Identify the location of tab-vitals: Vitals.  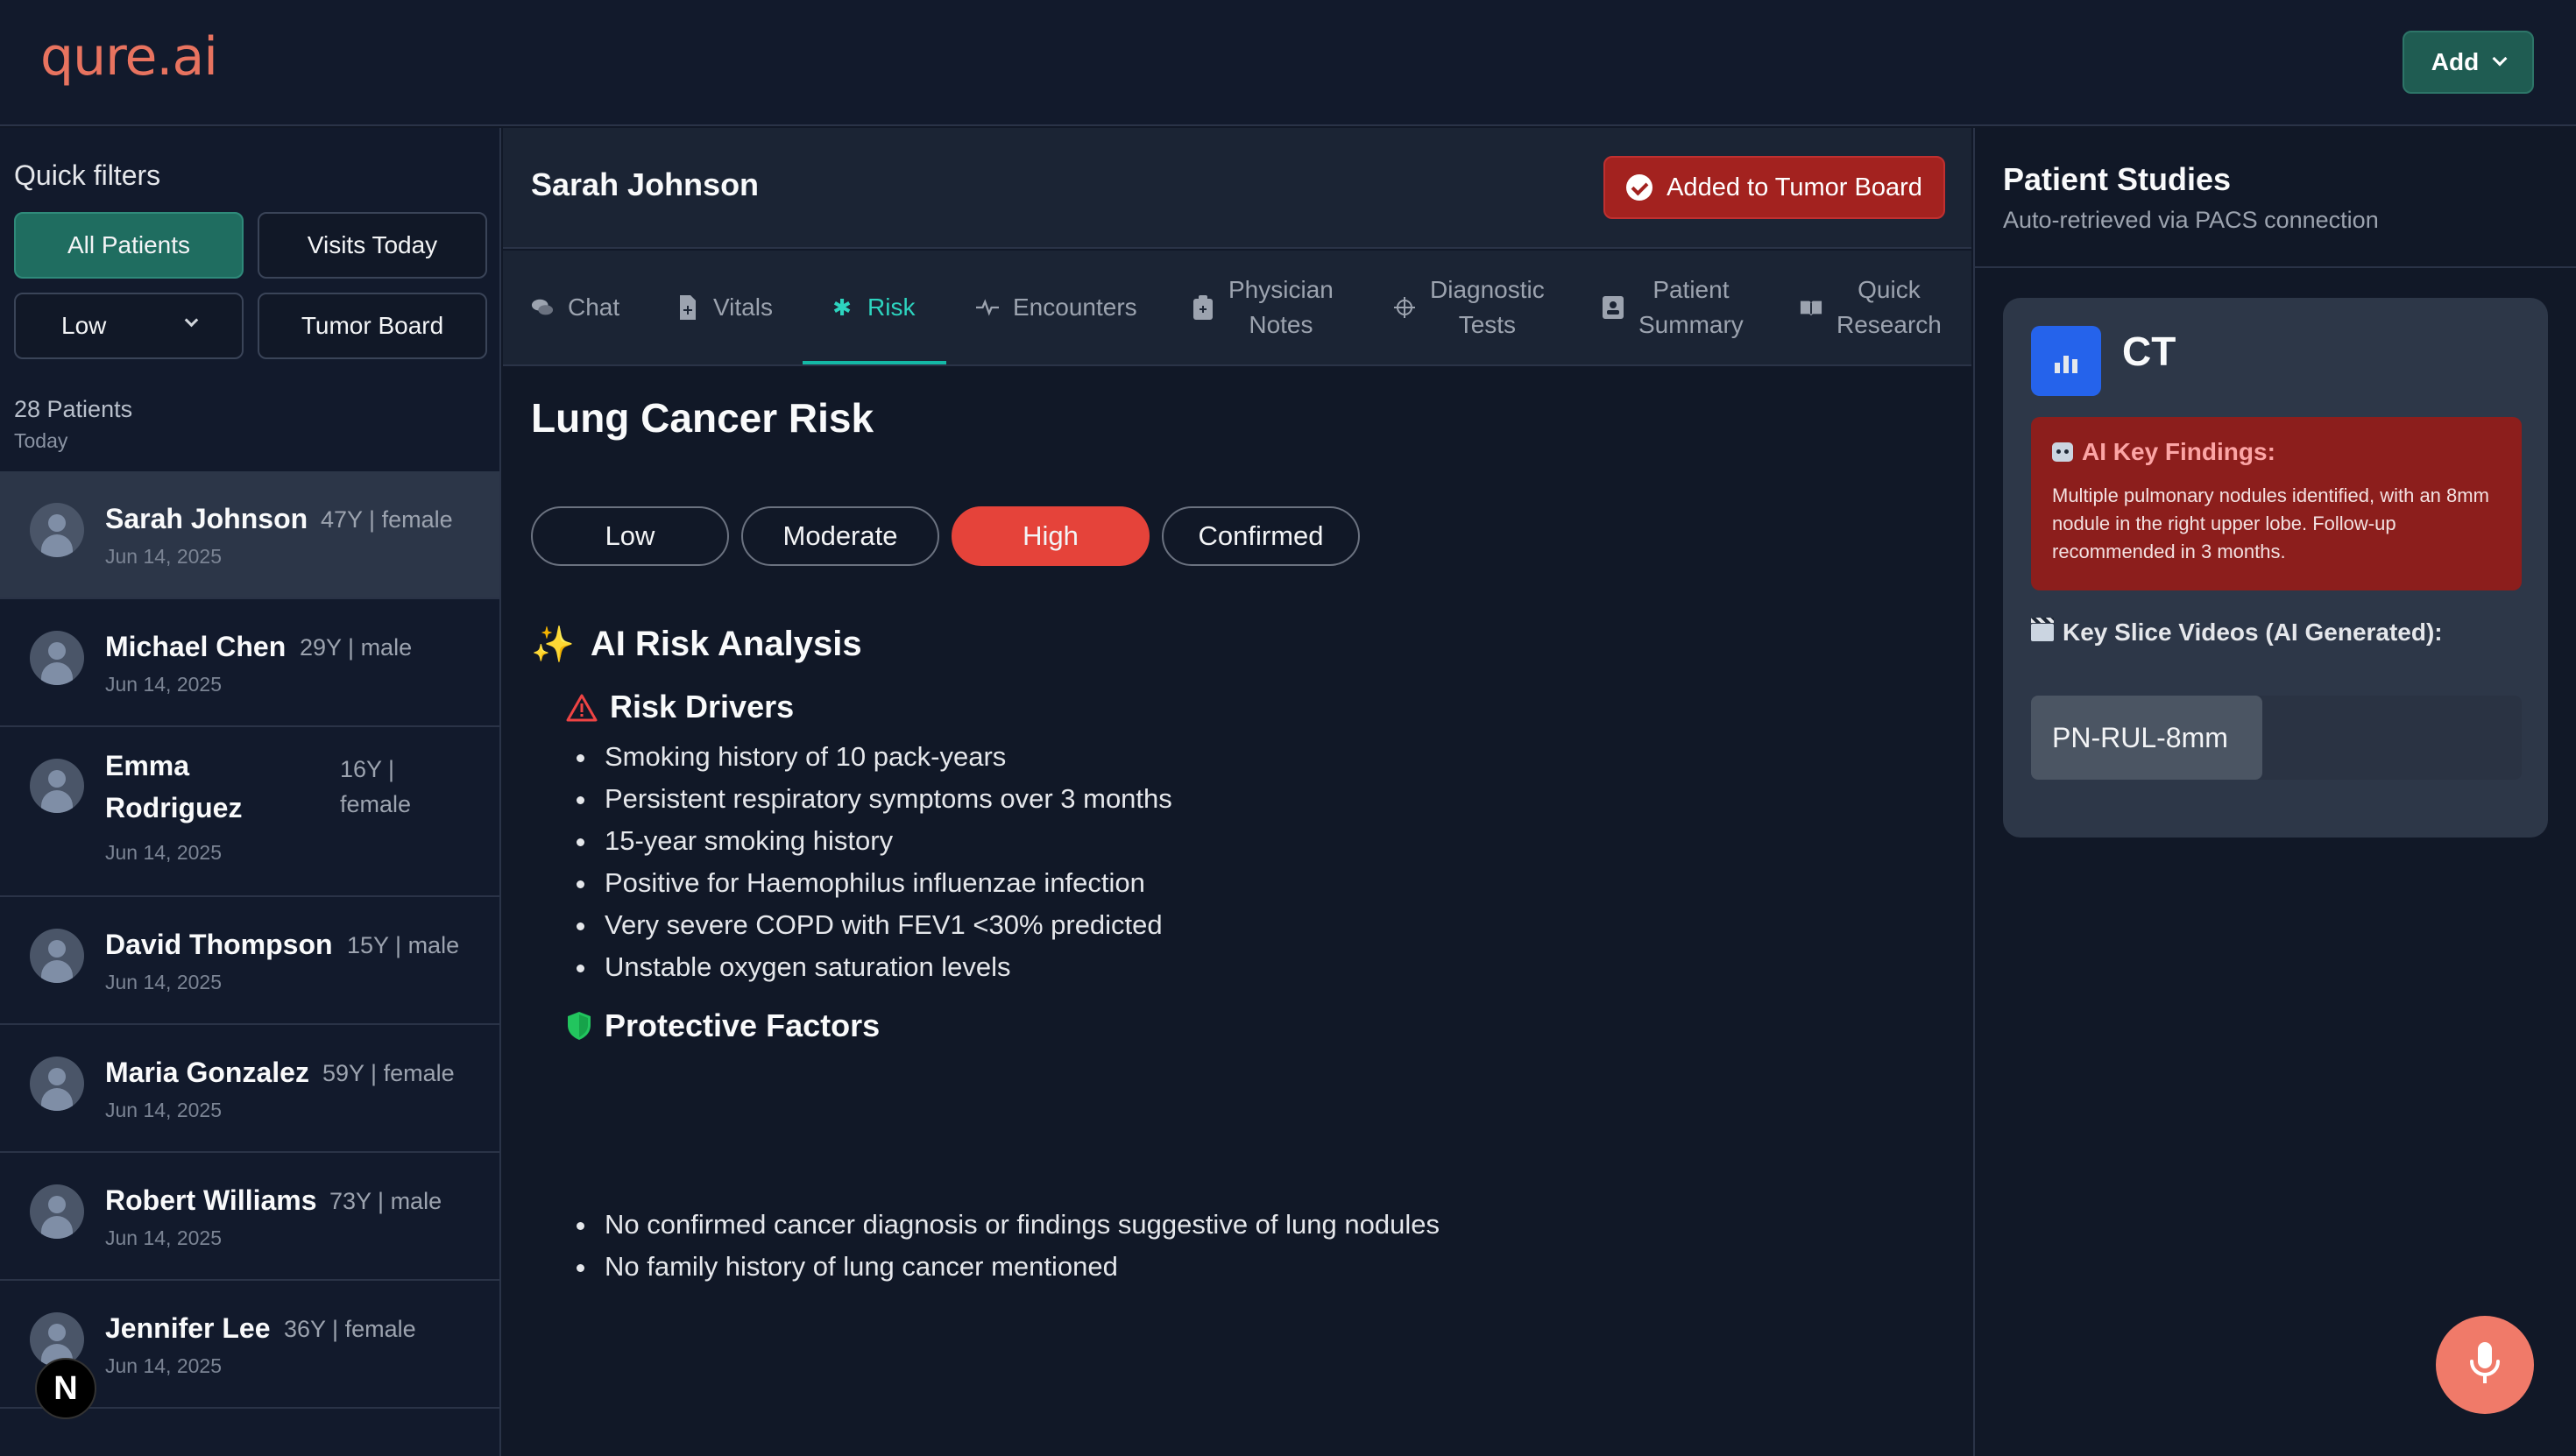
(724, 307).